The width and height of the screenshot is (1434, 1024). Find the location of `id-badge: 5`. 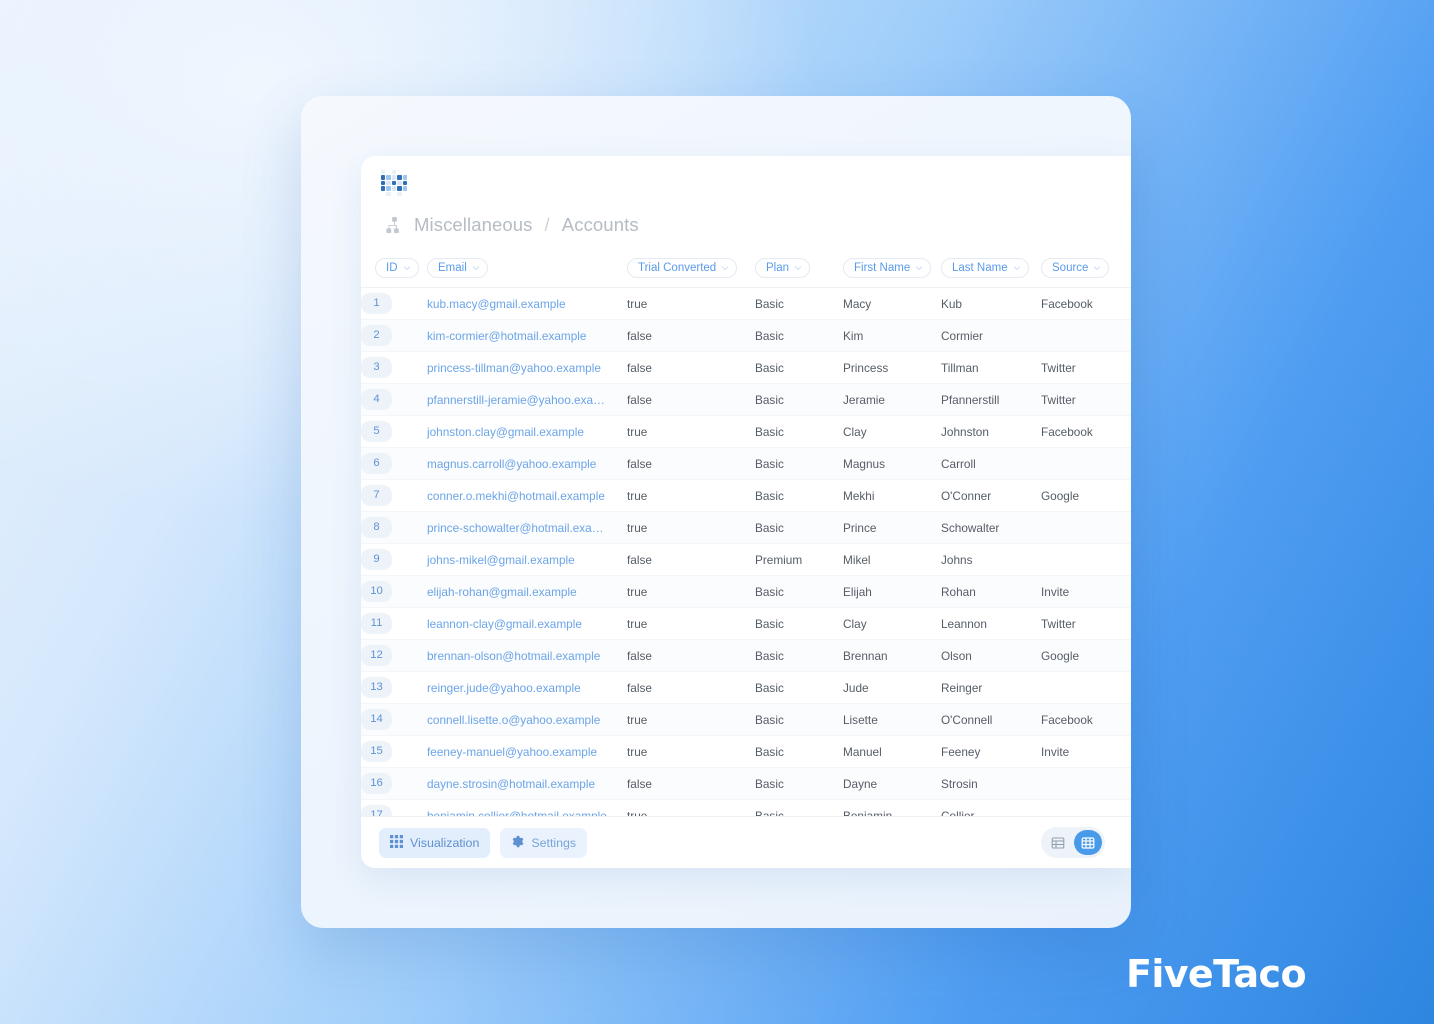

id-badge: 5 is located at coordinates (376, 431).